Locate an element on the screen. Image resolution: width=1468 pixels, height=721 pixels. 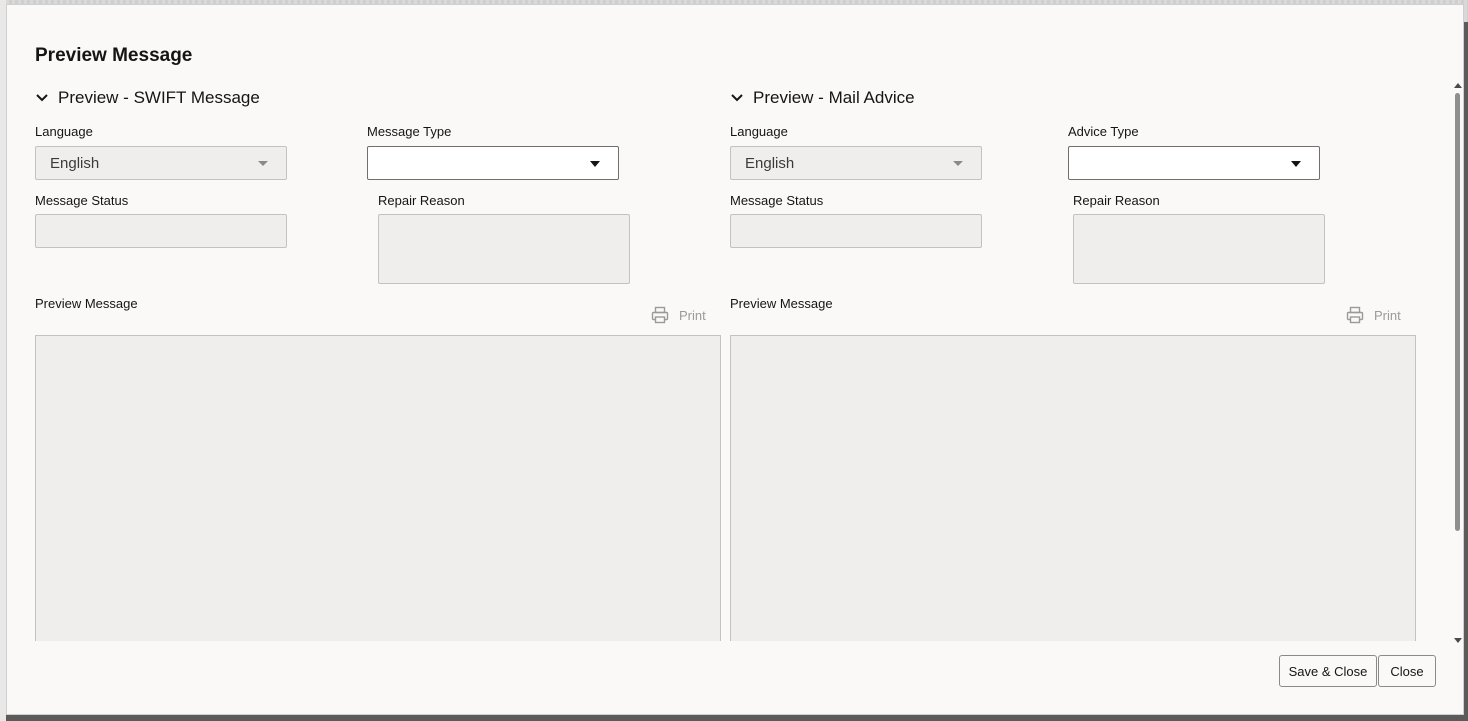
dialog-scrollbar is located at coordinates (1458, 363).